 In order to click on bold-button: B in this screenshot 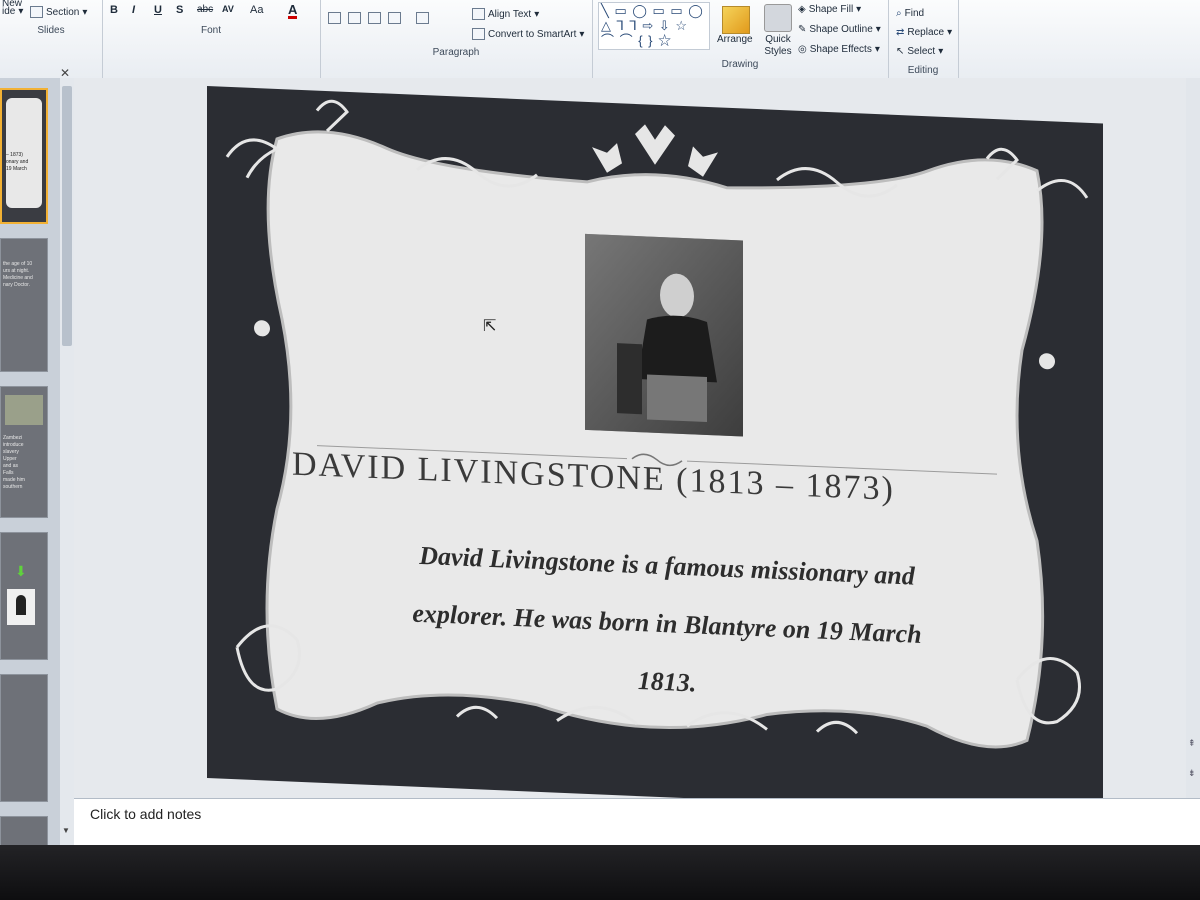, I will do `click(114, 10)`.